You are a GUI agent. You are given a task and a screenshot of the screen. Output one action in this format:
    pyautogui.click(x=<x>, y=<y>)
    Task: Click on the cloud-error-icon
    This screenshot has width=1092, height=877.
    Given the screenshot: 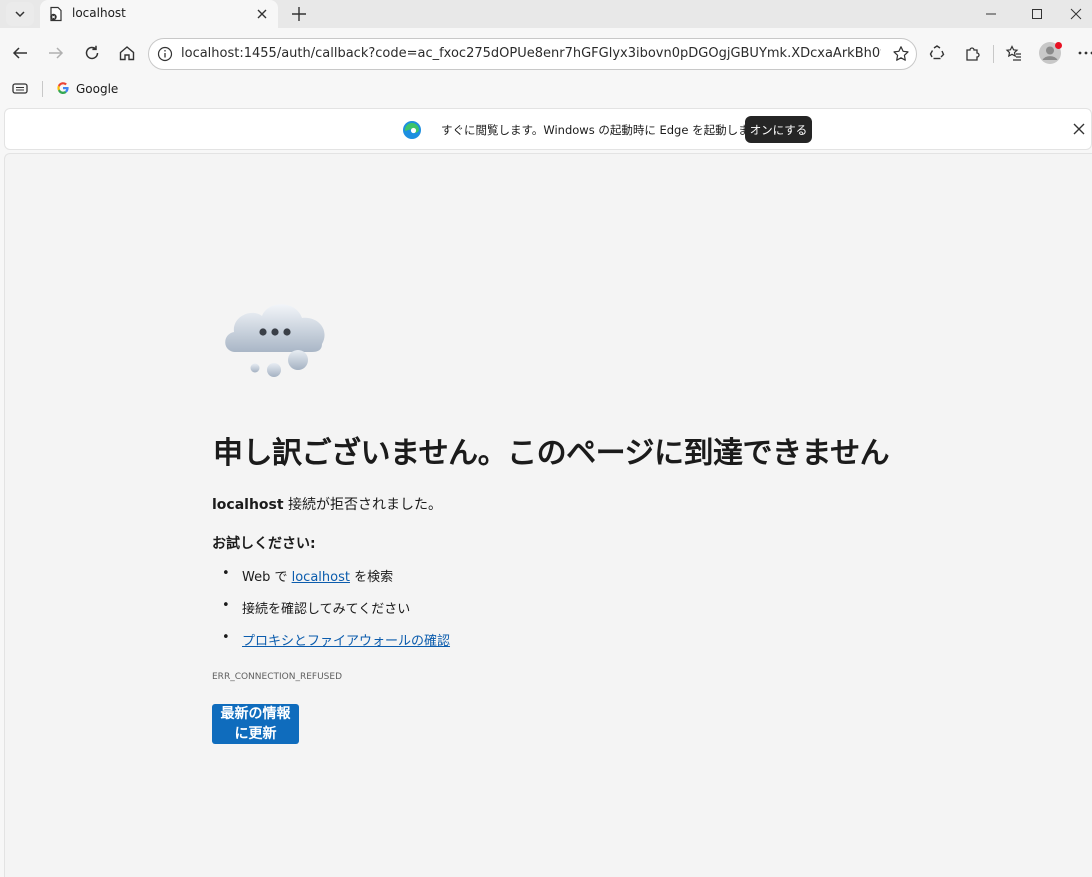 What is the action you would take?
    pyautogui.click(x=274, y=337)
    